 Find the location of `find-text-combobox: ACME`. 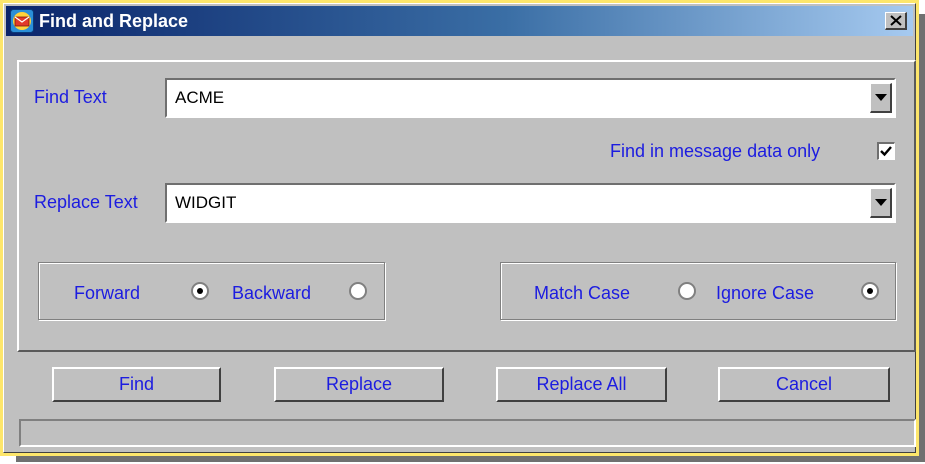

find-text-combobox: ACME is located at coordinates (530, 98).